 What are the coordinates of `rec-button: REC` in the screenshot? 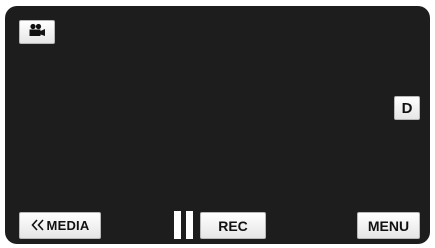 It's located at (233, 225).